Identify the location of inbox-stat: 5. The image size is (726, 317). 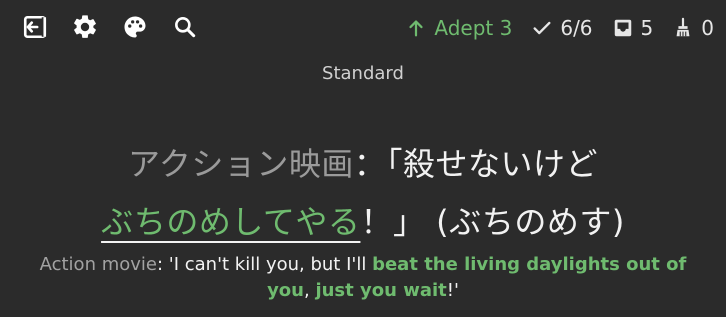
(632, 28).